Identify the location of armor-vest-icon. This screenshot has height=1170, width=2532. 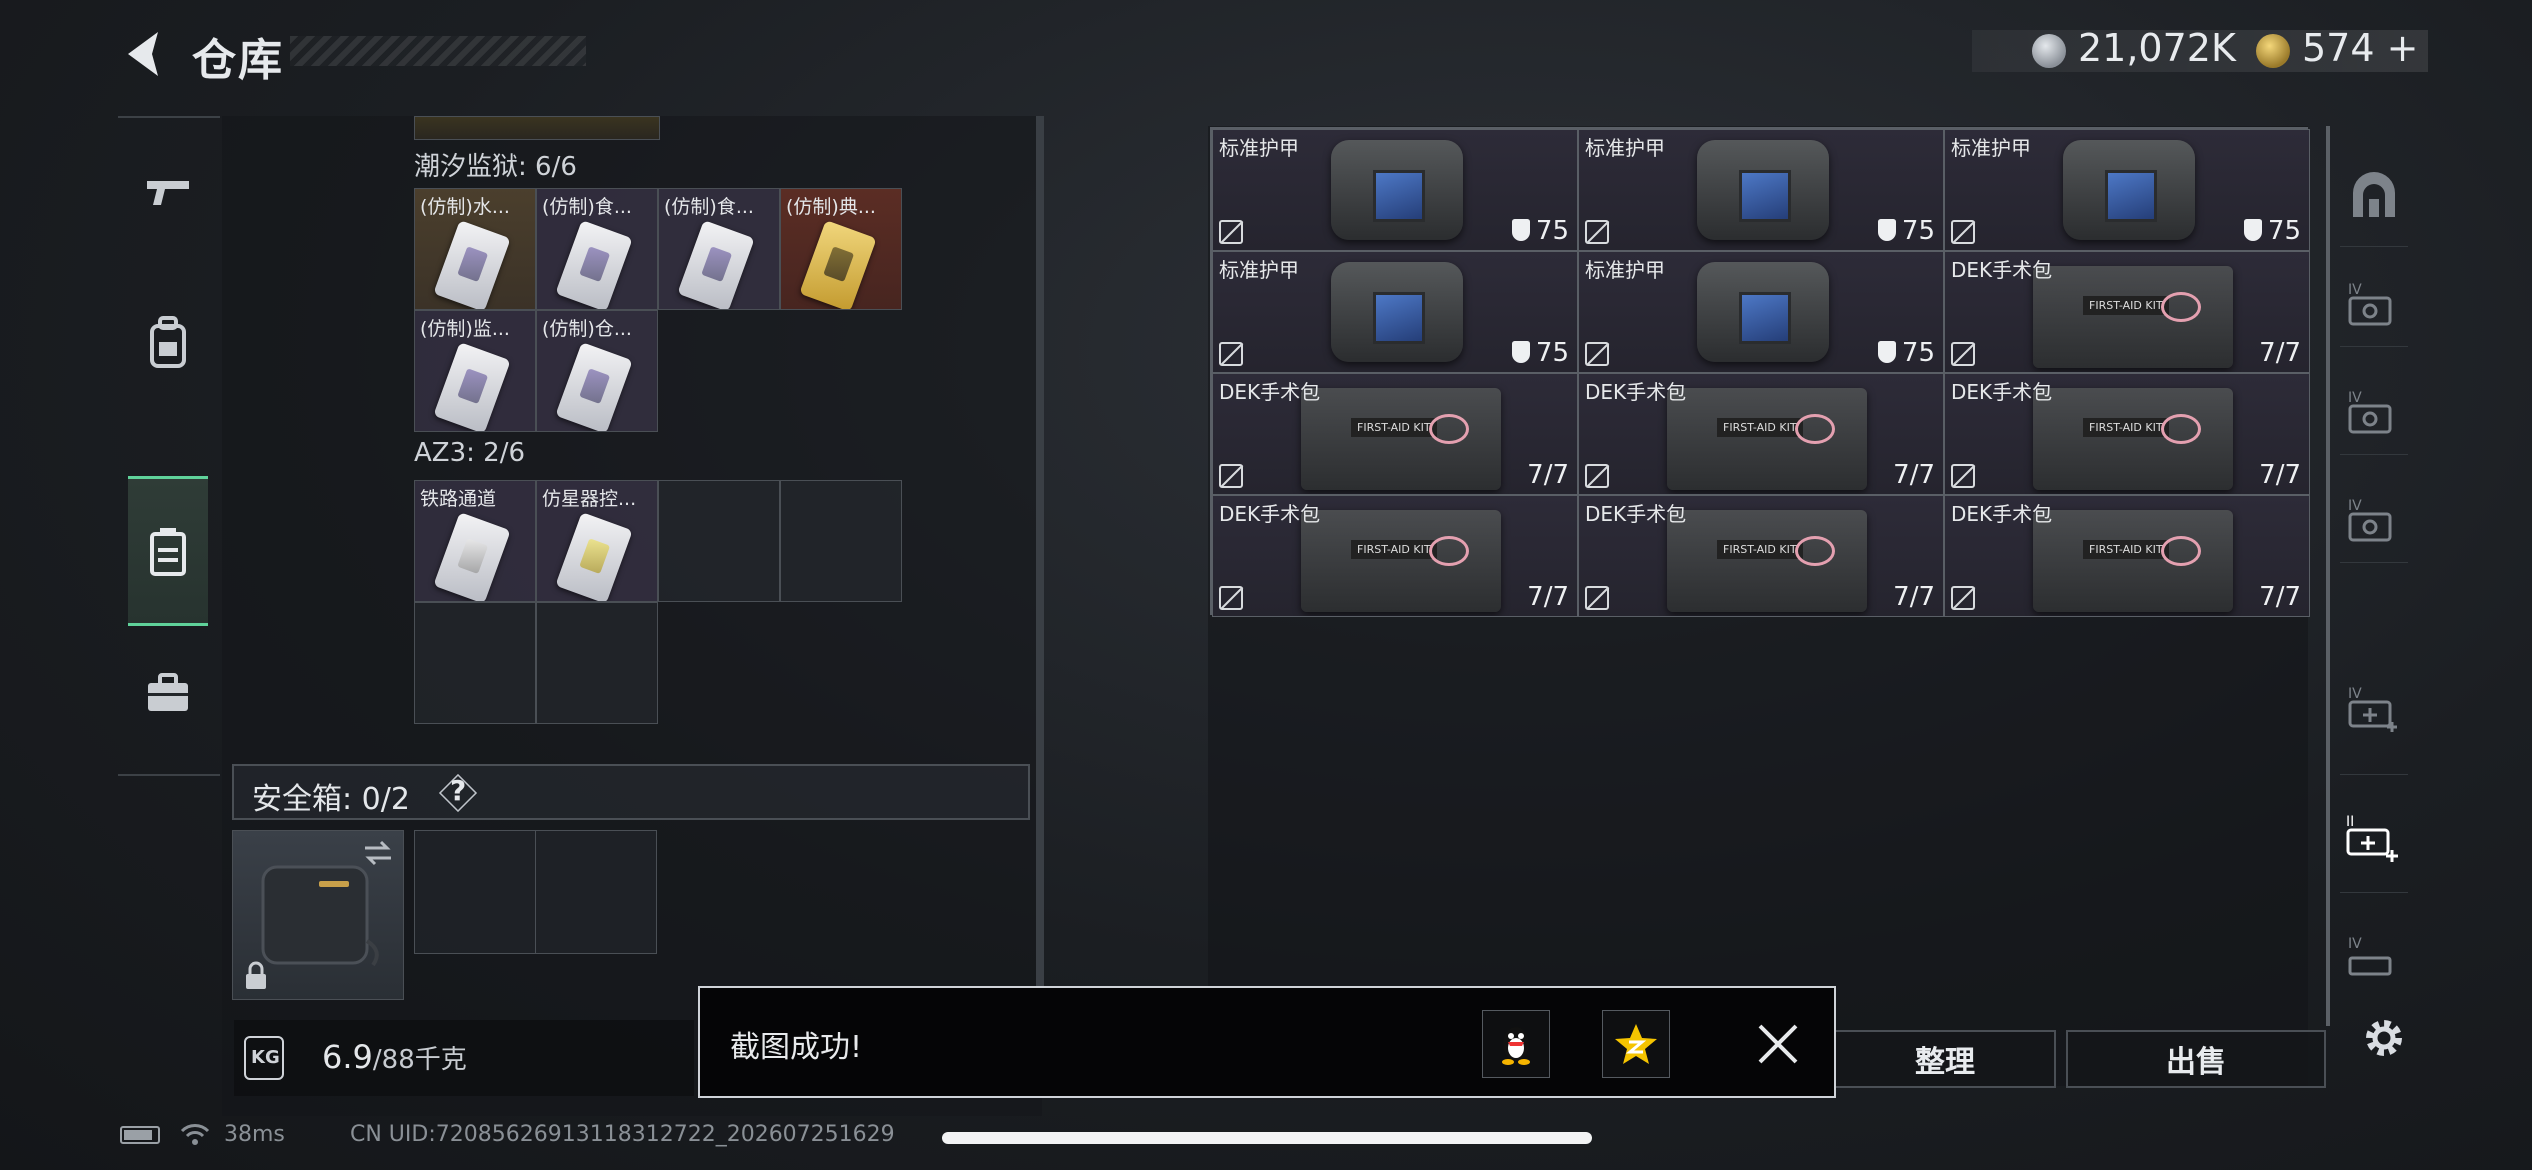
(1397, 312).